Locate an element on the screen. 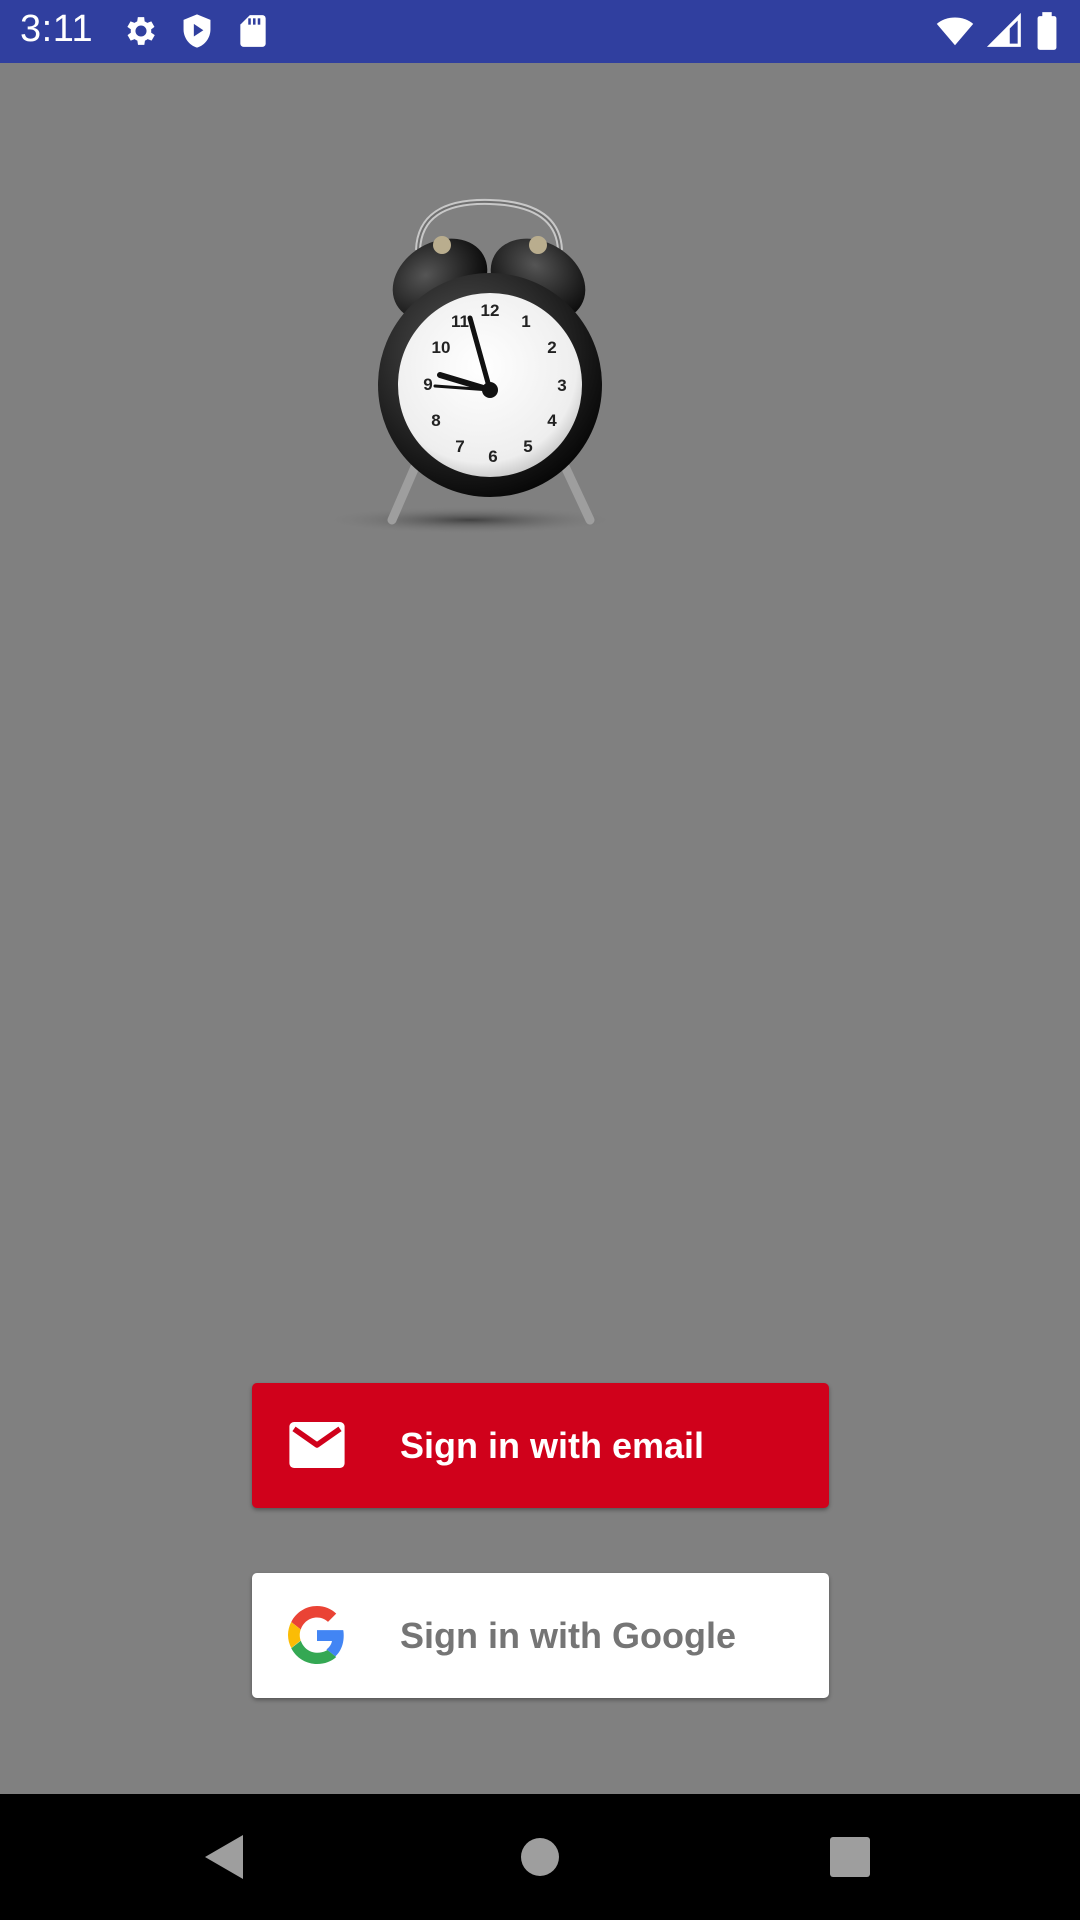 The width and height of the screenshot is (1080, 1920). sign-in-email-button: Sign in with email is located at coordinates (540, 1445).